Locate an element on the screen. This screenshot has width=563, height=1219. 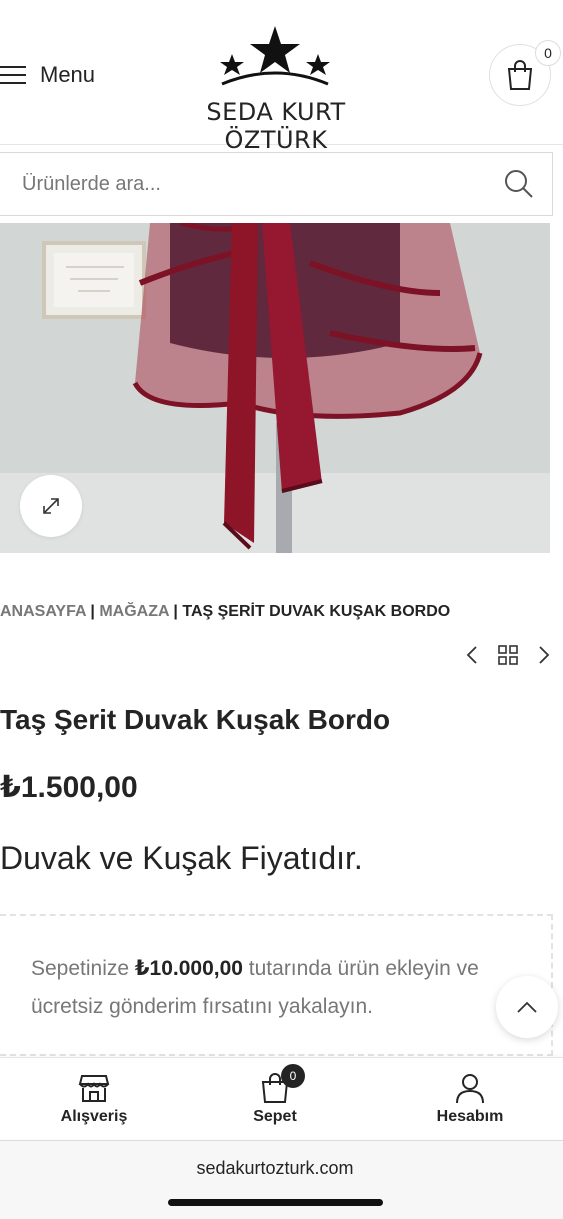
search-button is located at coordinates (519, 186).